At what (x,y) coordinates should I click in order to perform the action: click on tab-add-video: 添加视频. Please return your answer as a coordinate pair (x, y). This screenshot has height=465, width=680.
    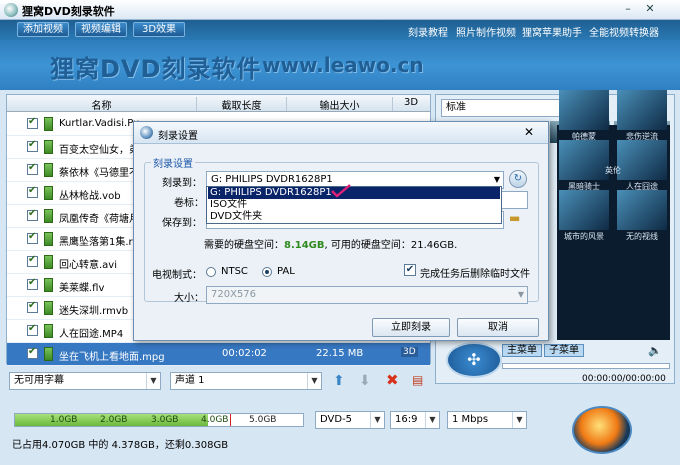
    Looking at the image, I should click on (43, 29).